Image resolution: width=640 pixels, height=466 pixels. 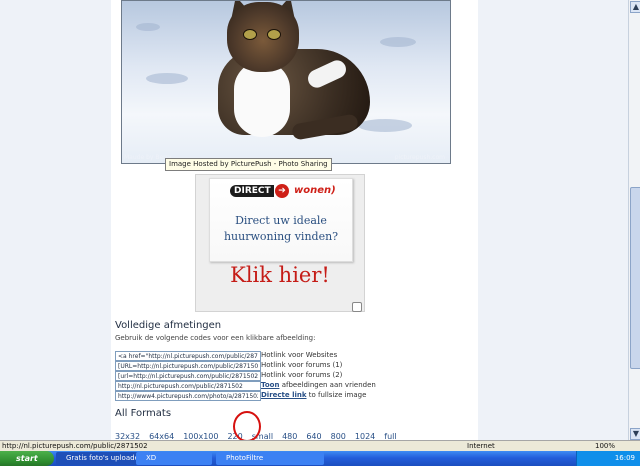 I want to click on code-label: Hotlink voor Websites, so click(x=299, y=355).